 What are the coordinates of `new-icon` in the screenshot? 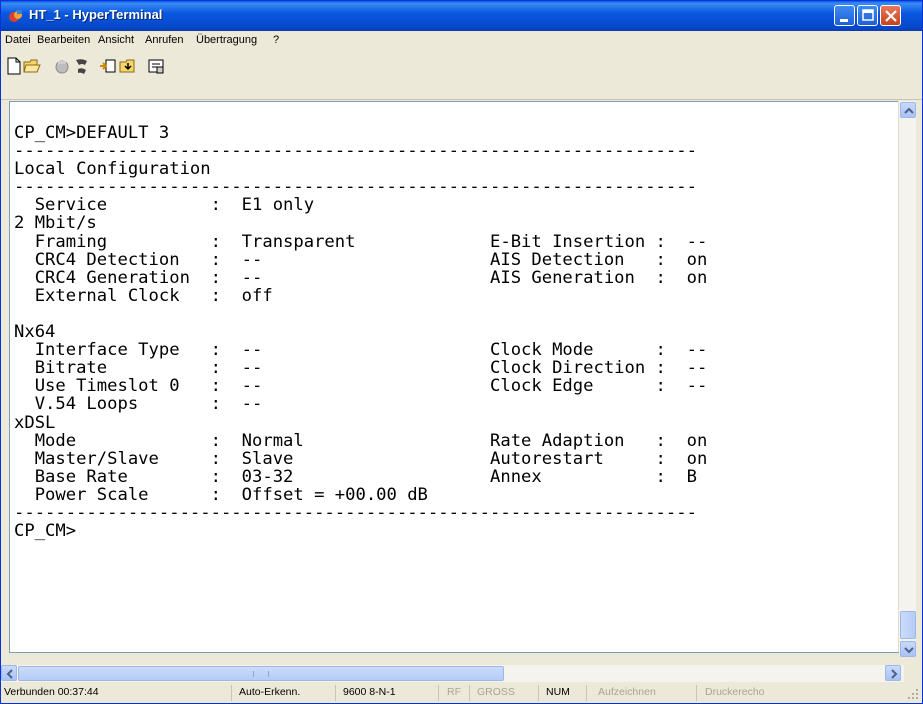 It's located at (14, 66).